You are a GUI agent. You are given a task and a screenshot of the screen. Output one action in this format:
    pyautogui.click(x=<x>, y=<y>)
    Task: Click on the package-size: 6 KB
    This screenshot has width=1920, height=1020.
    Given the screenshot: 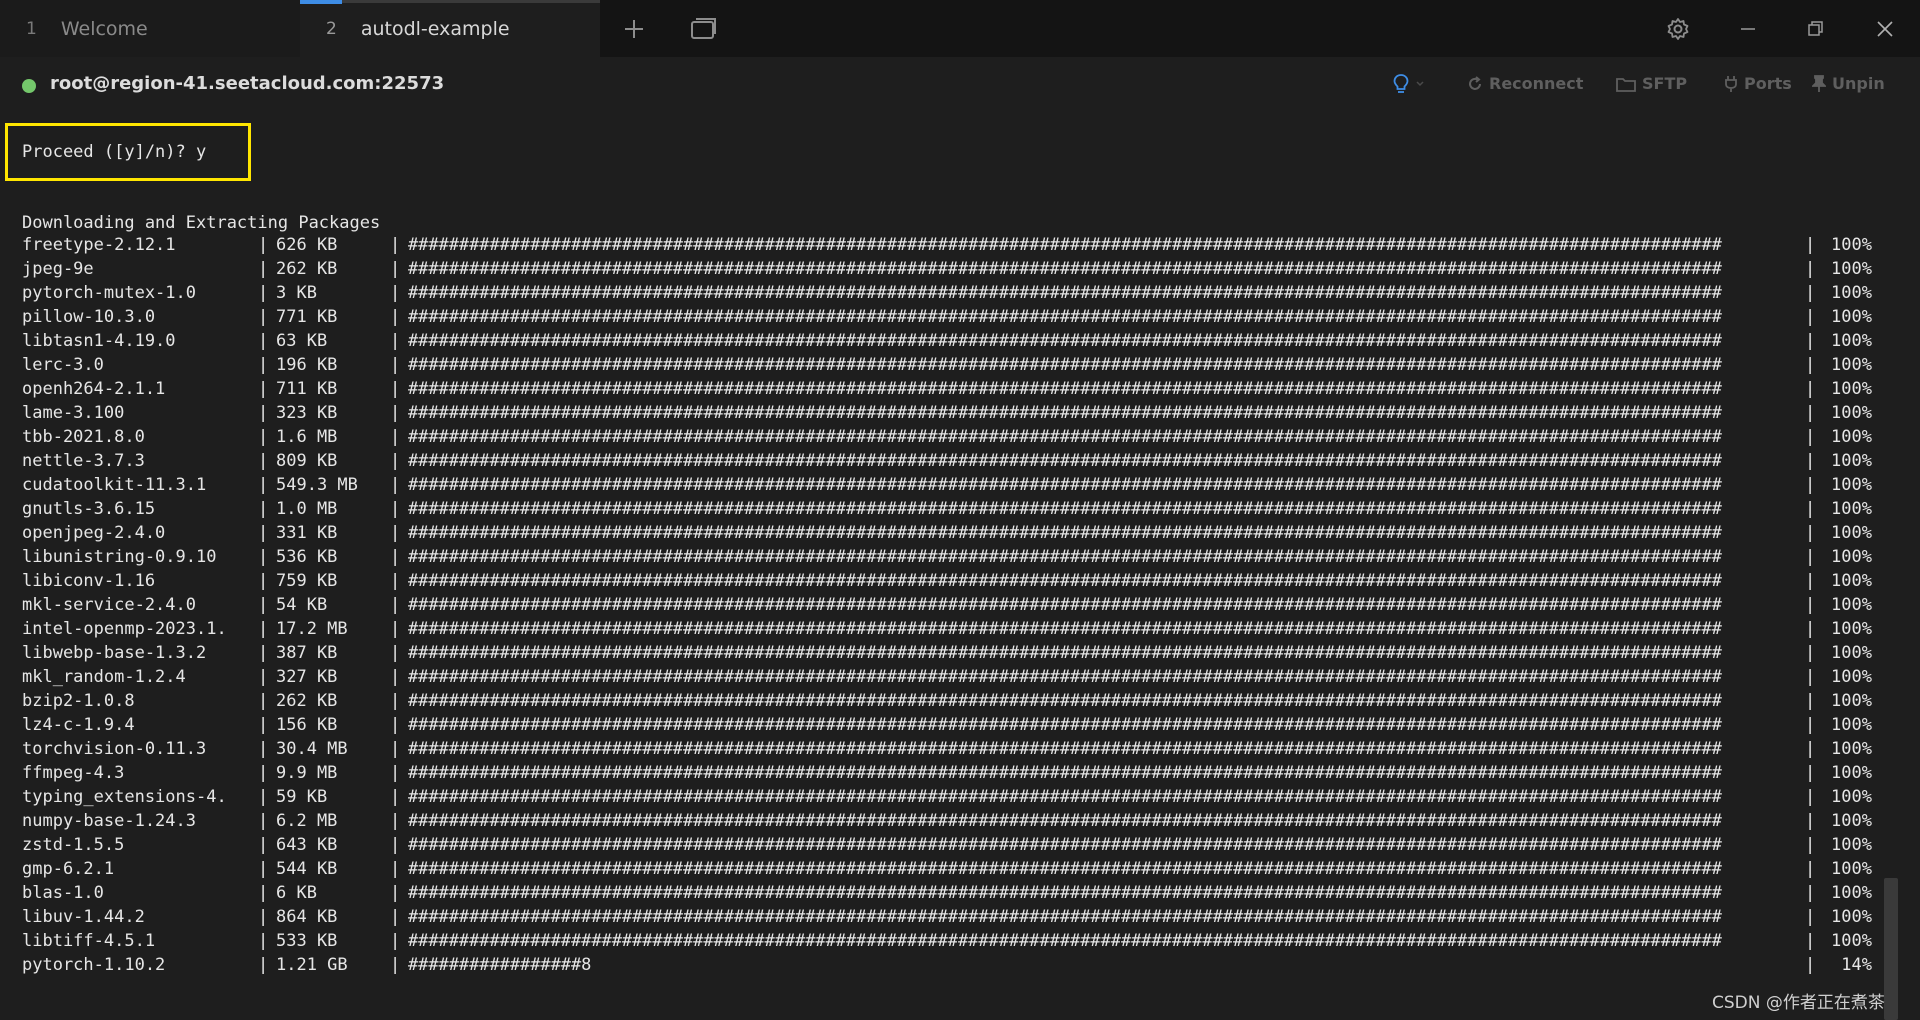 What is the action you would take?
    pyautogui.click(x=296, y=893)
    